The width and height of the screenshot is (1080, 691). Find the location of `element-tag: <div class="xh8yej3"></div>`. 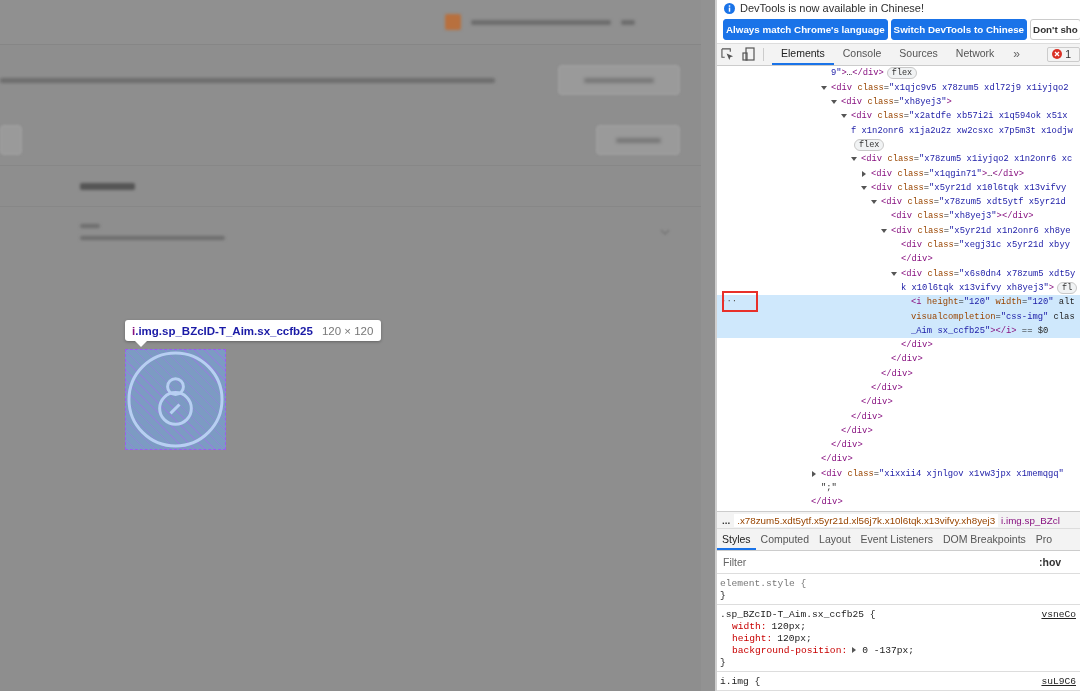

element-tag: <div class="xh8yej3"></div> is located at coordinates (962, 216).